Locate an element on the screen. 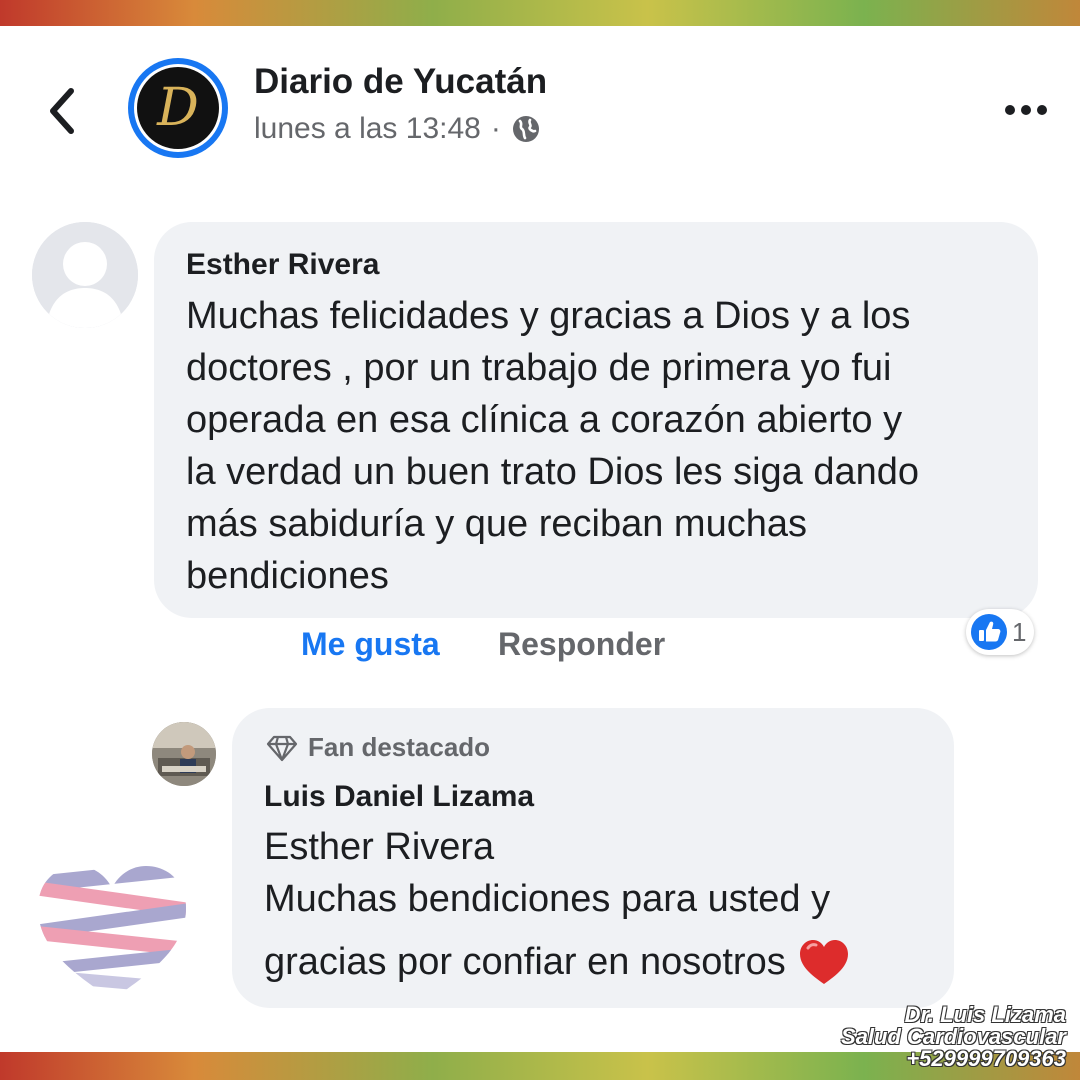 The image size is (1080, 1080). profile-photo is located at coordinates (184, 754).